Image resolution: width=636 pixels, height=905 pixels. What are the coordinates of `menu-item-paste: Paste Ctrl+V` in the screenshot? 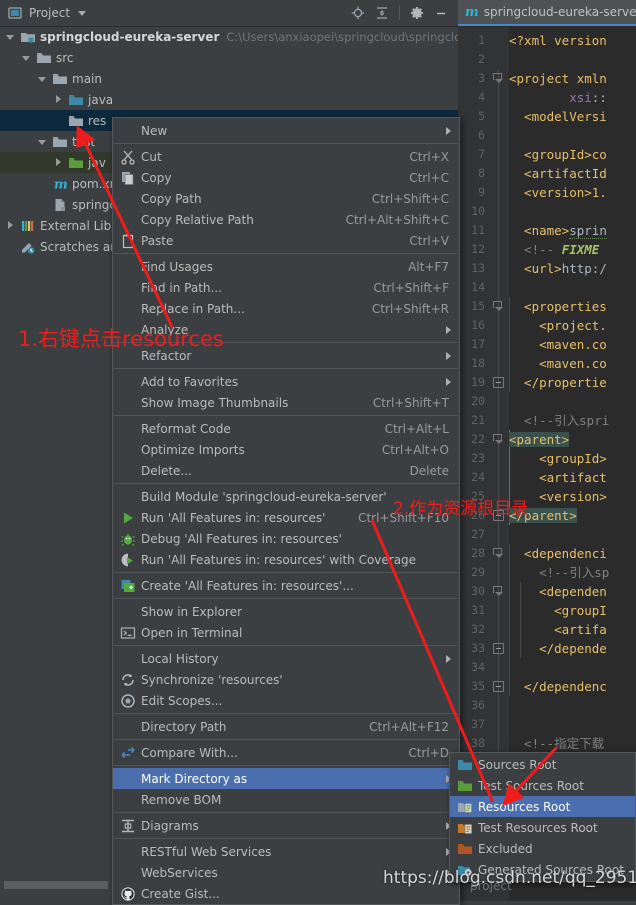 It's located at (286, 240).